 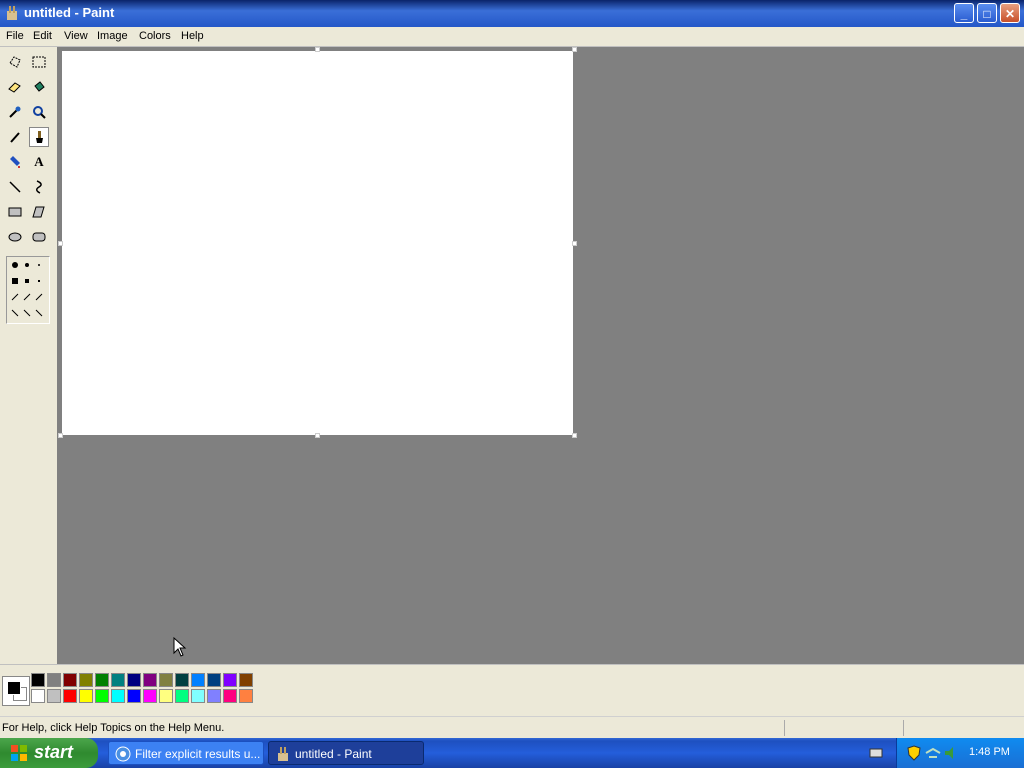 I want to click on status-divider, so click(x=903, y=728).